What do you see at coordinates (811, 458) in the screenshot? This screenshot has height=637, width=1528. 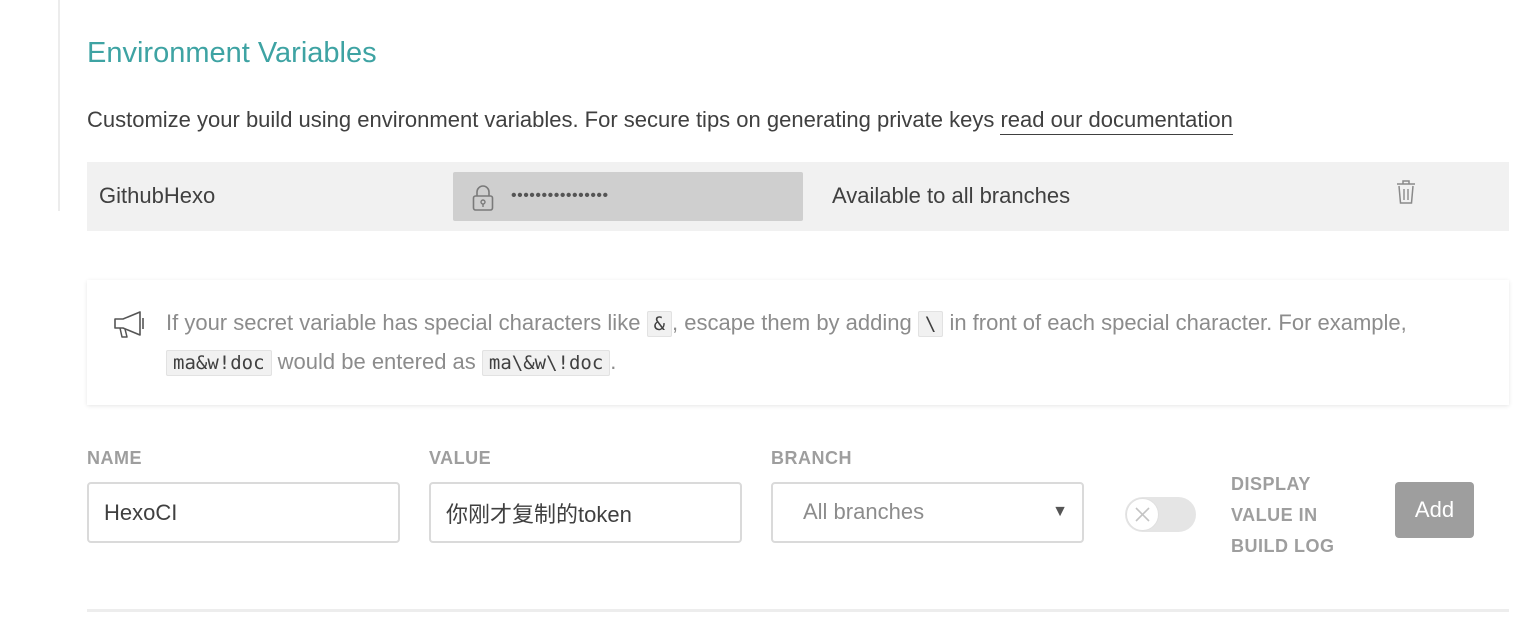 I see `branch-field-label: BRANCH` at bounding box center [811, 458].